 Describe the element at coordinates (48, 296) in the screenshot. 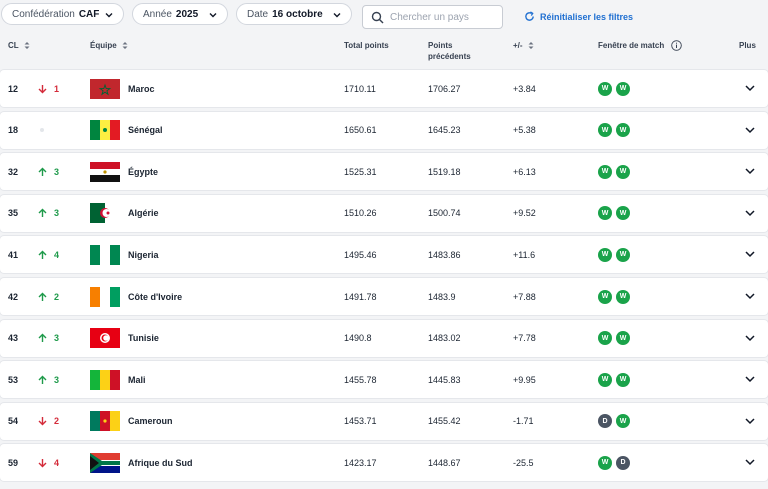

I see `rank-change-up: 2` at that location.